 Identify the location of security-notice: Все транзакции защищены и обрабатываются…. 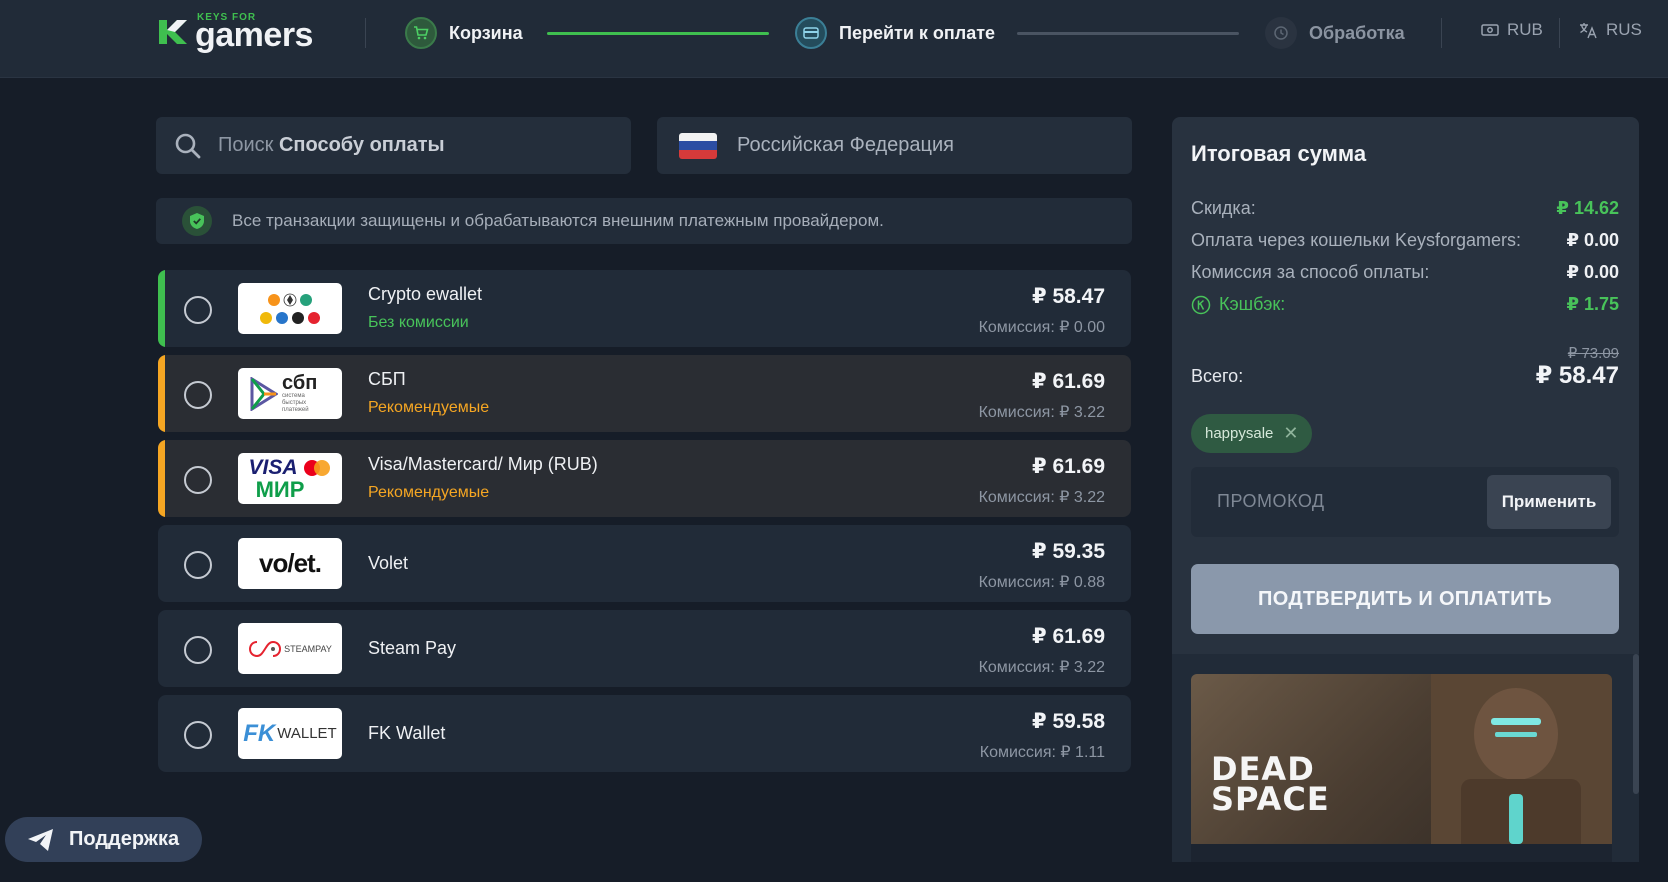
(644, 221).